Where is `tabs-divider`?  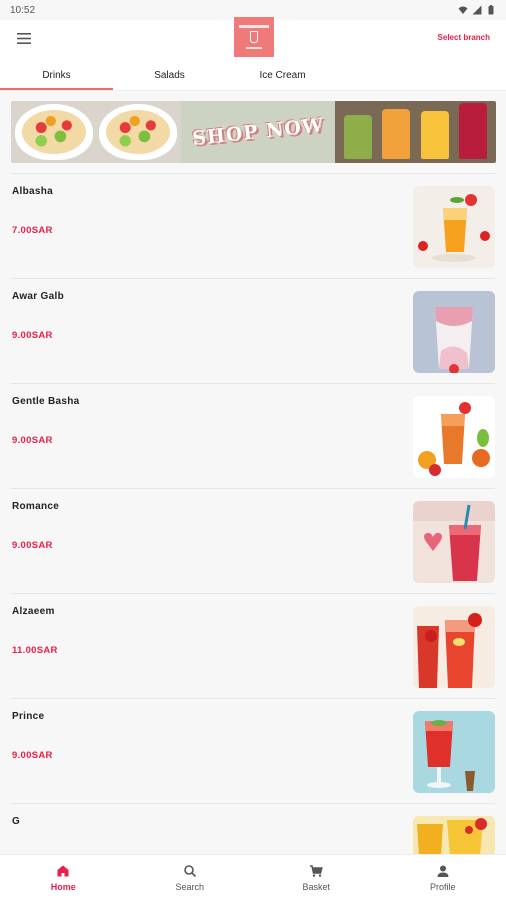
tabs-divider is located at coordinates (253, 90).